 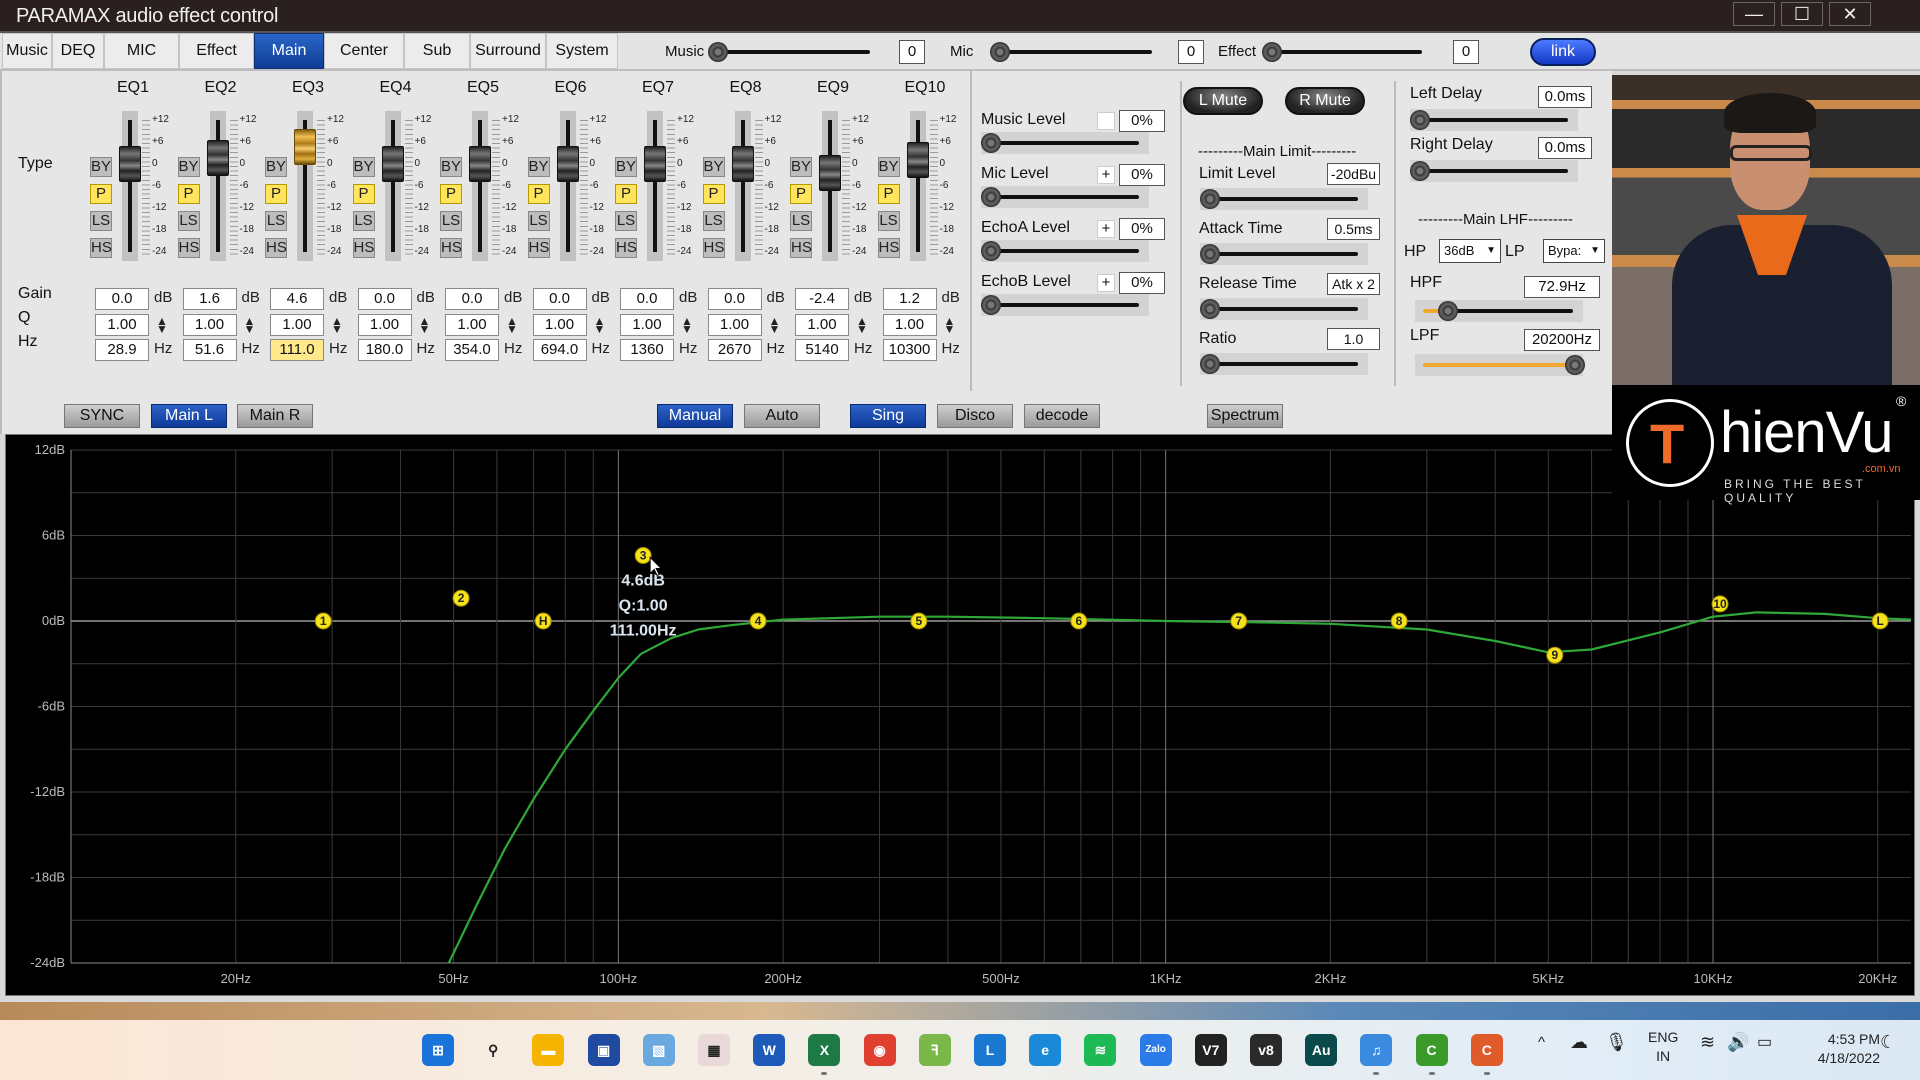 What do you see at coordinates (909, 299) in the screenshot?
I see `gain-input: 1.2` at bounding box center [909, 299].